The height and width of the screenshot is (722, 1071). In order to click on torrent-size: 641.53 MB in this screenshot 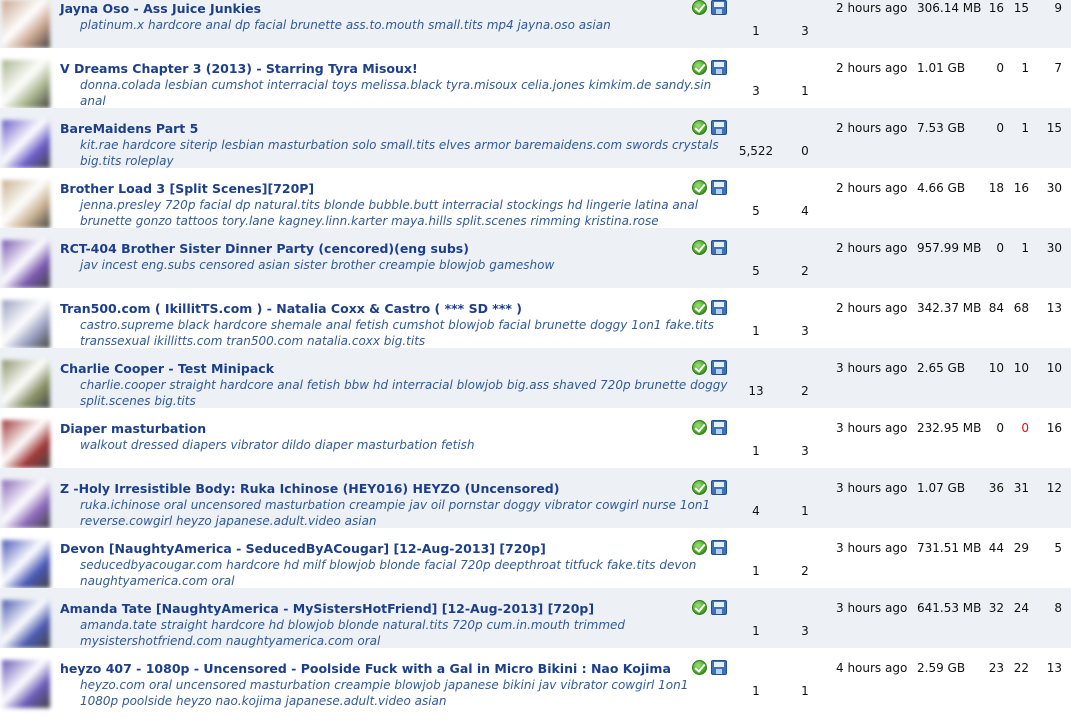, I will do `click(949, 608)`.